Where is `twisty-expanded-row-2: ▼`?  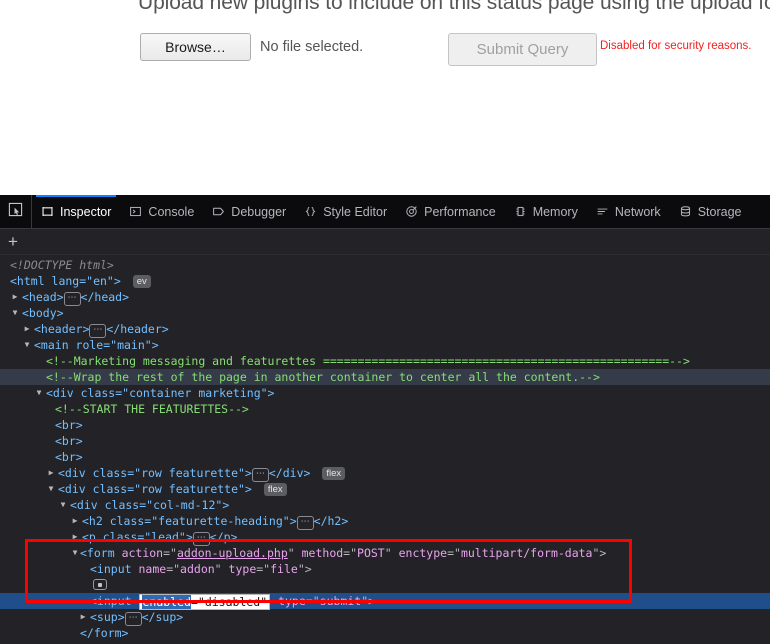
twisty-expanded-row-2: ▼ is located at coordinates (51, 489).